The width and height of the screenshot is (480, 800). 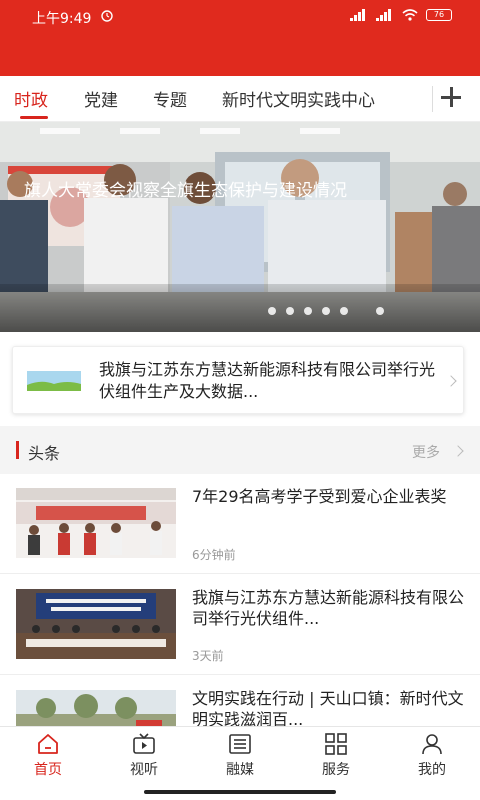 I want to click on news-item: 7年29名高考学子受到爱心企业表奖 6分钟前, so click(x=240, y=524).